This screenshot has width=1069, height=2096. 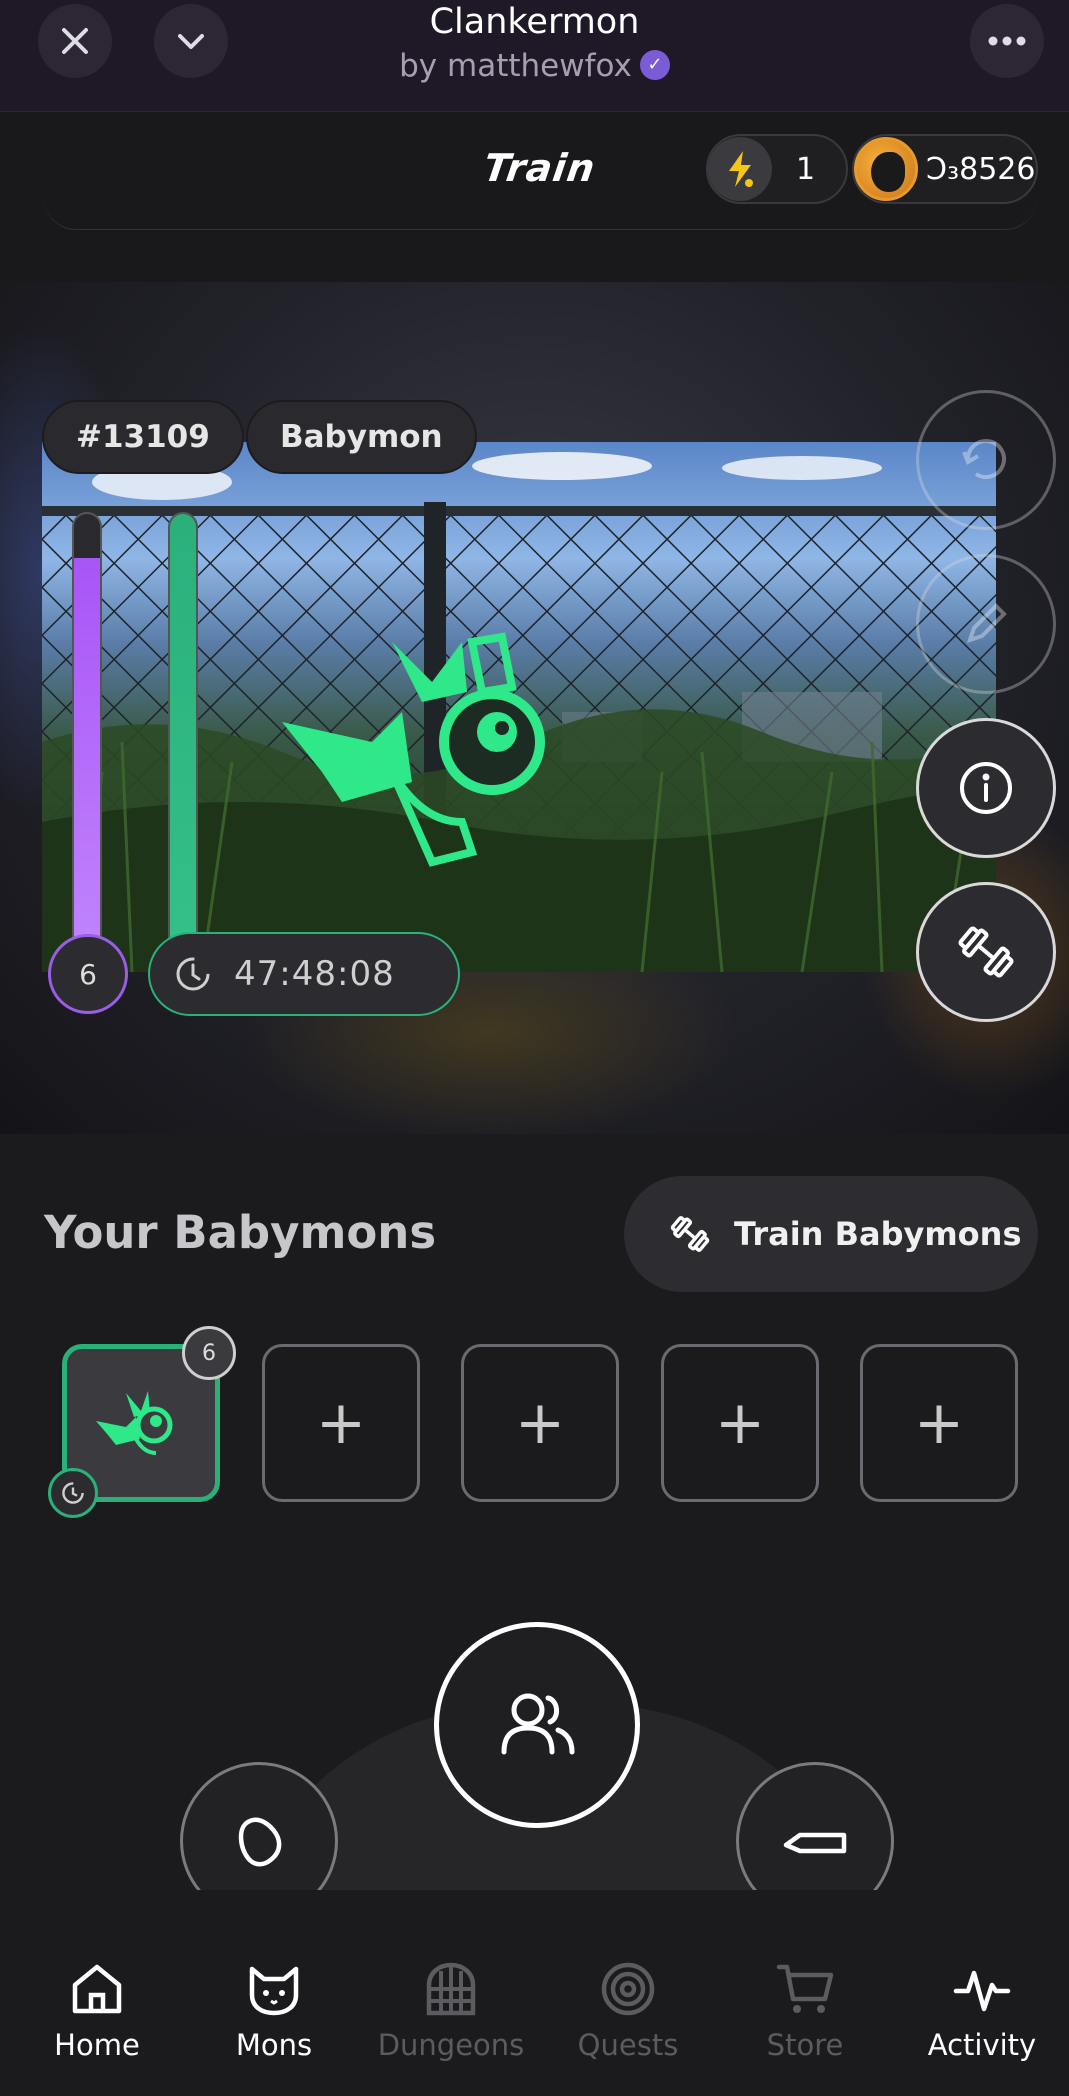 What do you see at coordinates (73, 1493) in the screenshot?
I see `slot-timer-icon` at bounding box center [73, 1493].